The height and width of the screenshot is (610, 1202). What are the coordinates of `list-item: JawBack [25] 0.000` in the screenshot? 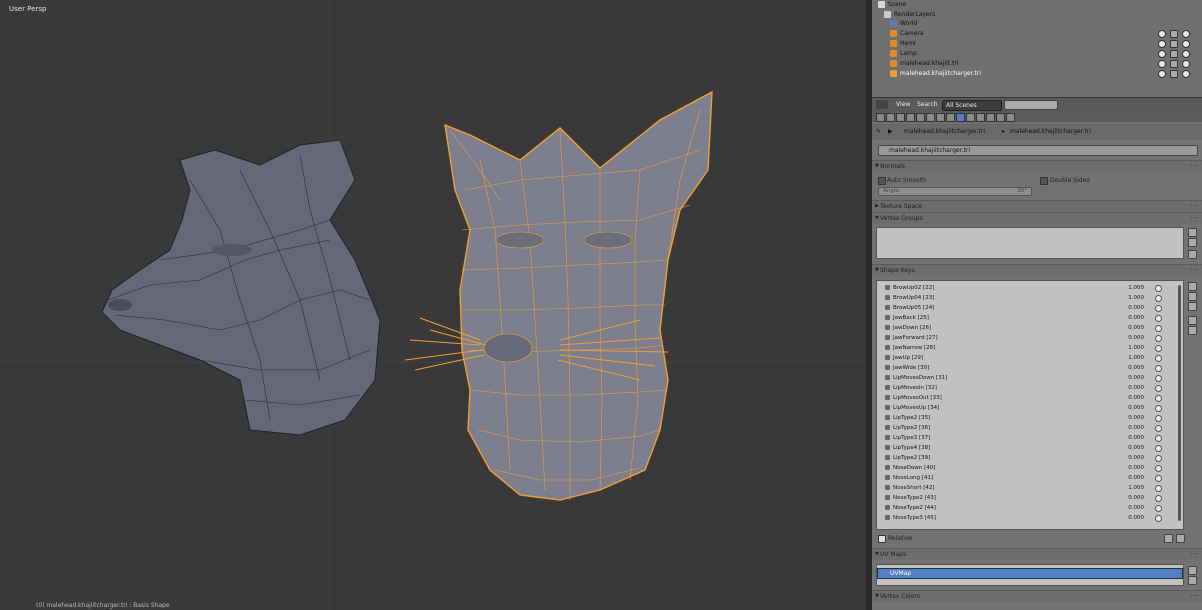 It's located at (1027, 318).